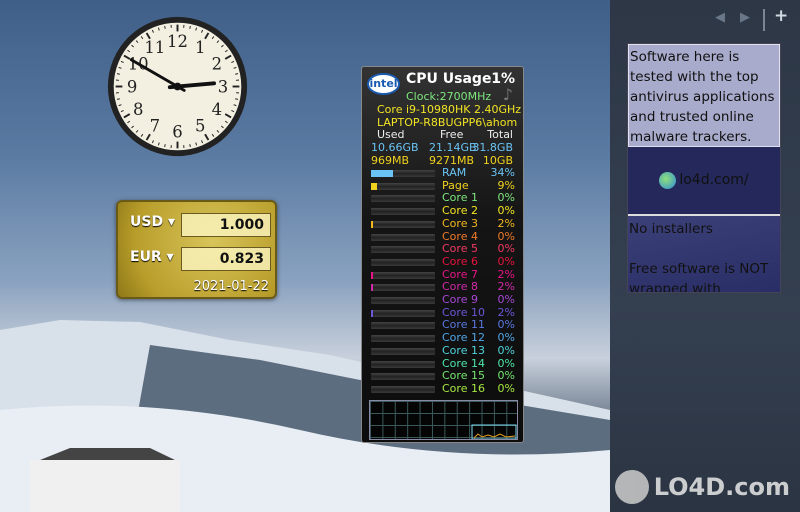 The height and width of the screenshot is (512, 800). Describe the element at coordinates (508, 94) in the screenshot. I see `music-note-icon: ♪` at that location.